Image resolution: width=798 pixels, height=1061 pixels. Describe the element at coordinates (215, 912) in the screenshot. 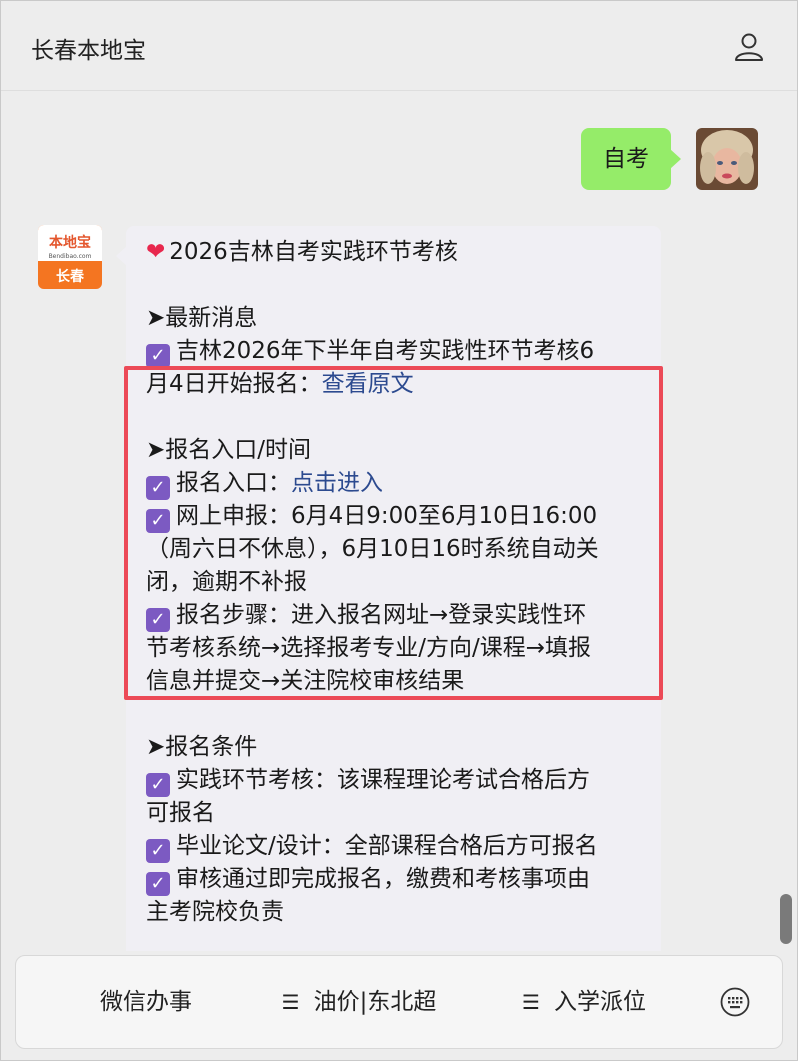

I see `condition-3-line-2: 主考院校负责` at that location.